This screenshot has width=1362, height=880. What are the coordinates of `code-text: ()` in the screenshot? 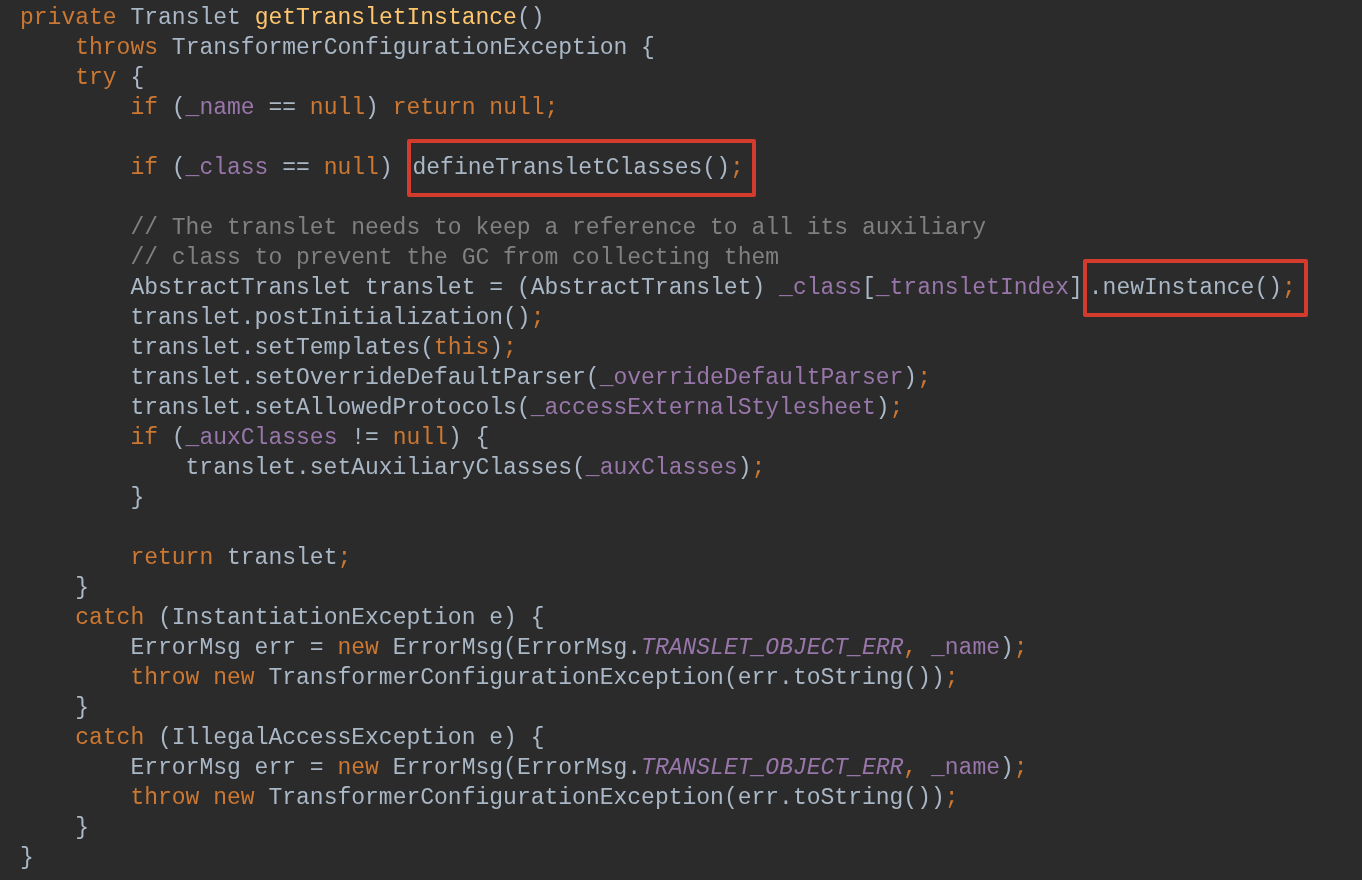 It's located at (530, 18).